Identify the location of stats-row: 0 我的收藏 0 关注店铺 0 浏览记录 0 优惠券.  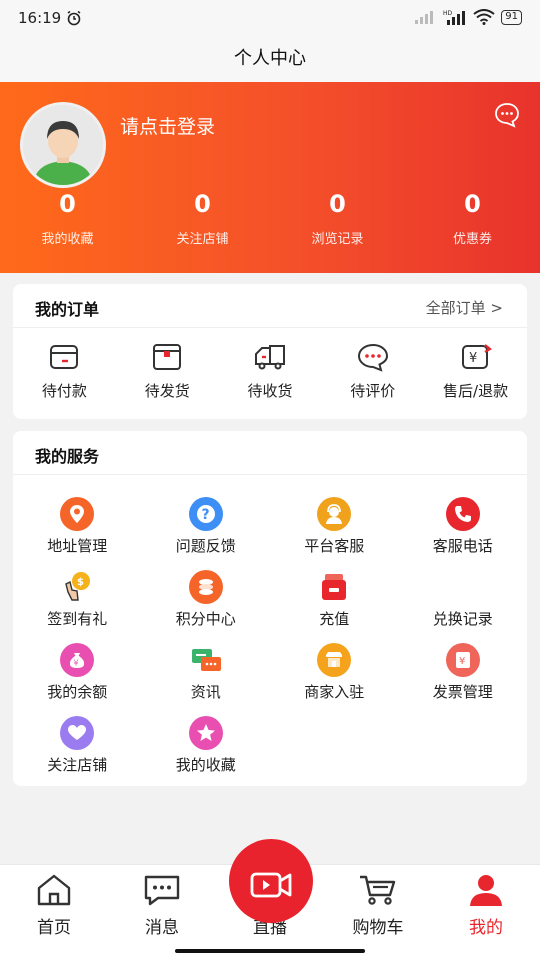
(270, 218).